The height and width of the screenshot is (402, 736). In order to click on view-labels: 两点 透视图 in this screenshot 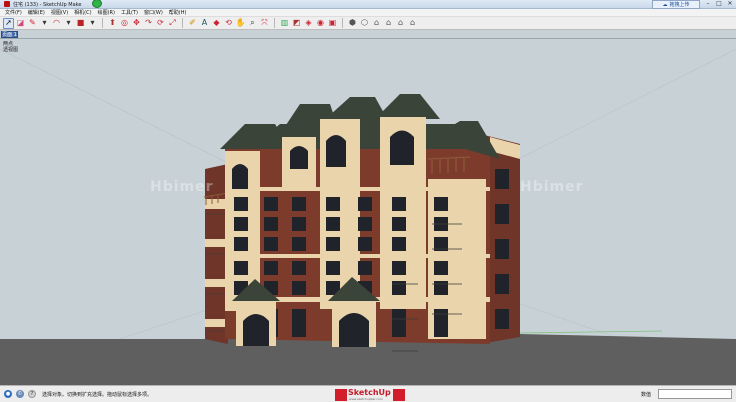, I will do `click(10, 47)`.